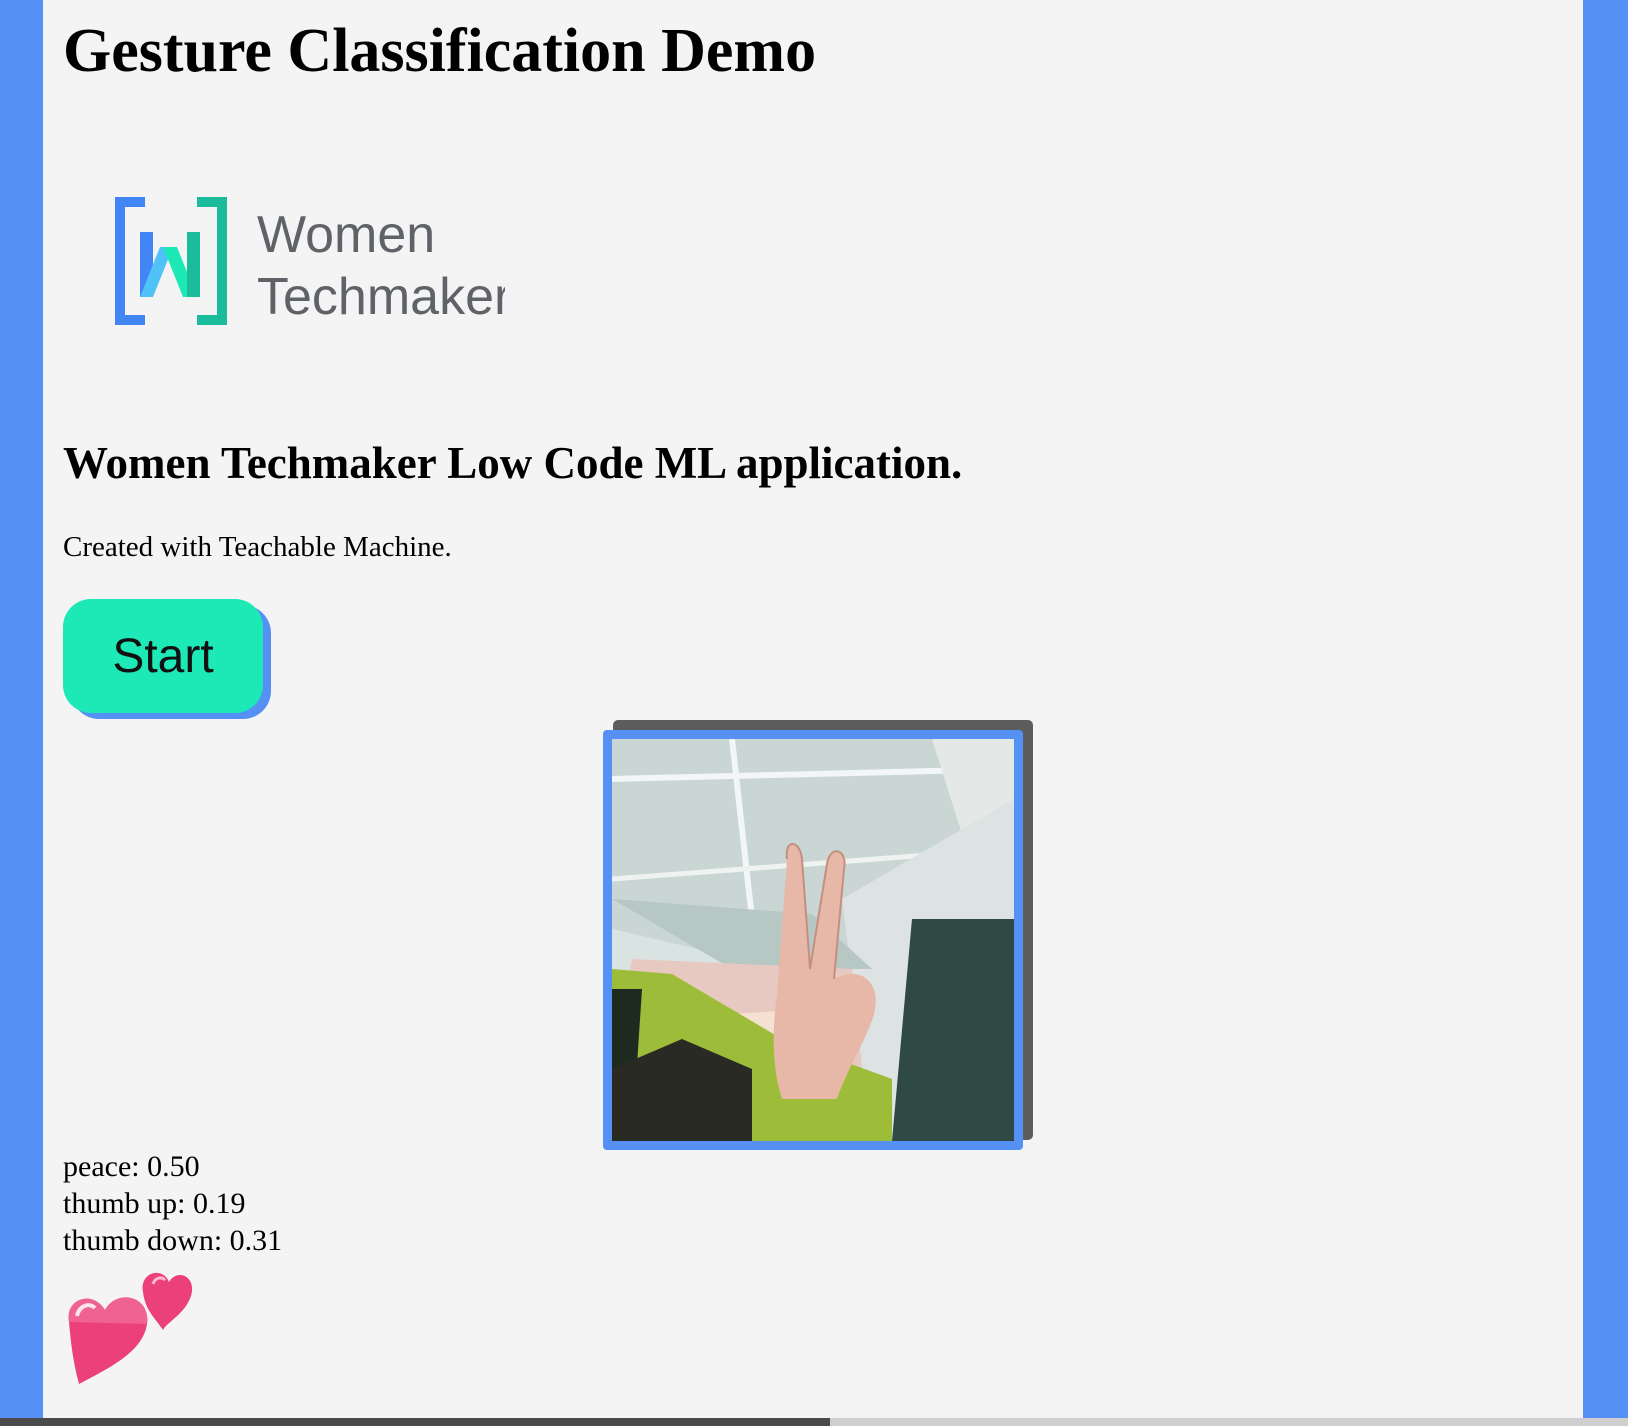  I want to click on svg-text: Techmakers, so click(381, 297).